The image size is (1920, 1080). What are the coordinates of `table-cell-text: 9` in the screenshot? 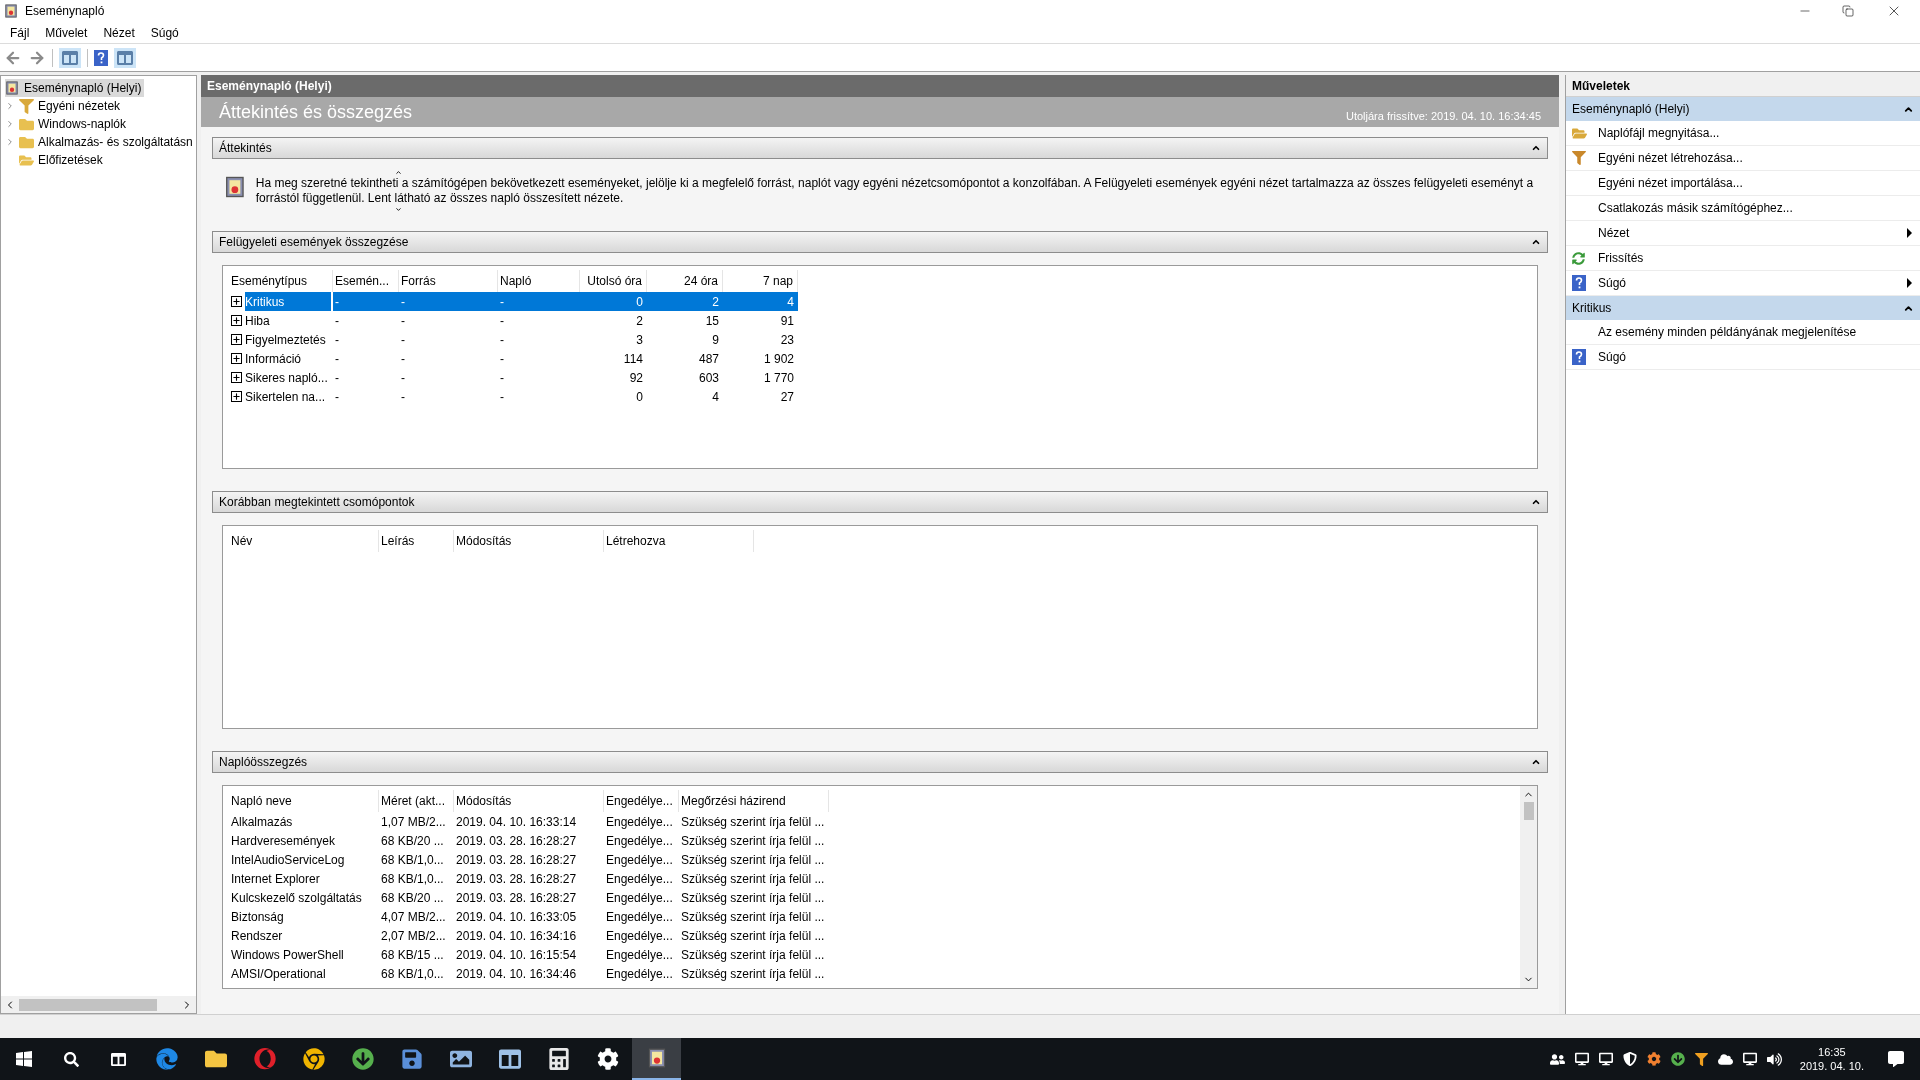 It's located at (715, 340).